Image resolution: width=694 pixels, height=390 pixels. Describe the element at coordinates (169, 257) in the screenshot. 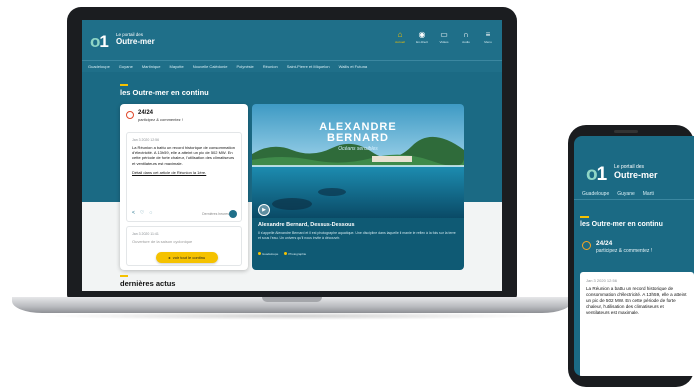

I see `play-circle-icon: ▸` at that location.